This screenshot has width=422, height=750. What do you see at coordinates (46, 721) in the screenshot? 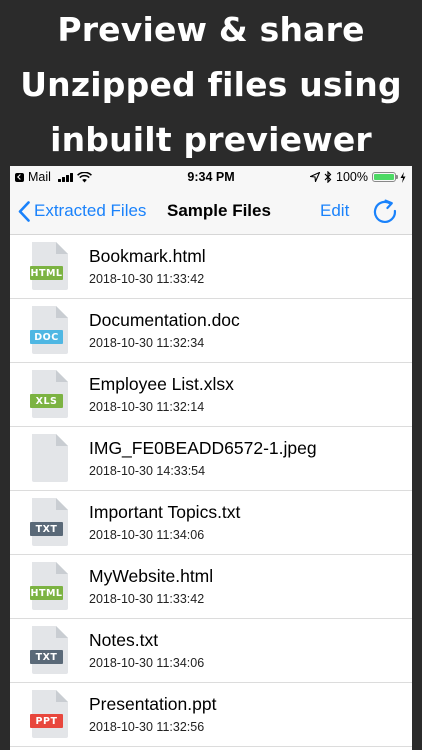
I see `file-type-badge: PPT` at bounding box center [46, 721].